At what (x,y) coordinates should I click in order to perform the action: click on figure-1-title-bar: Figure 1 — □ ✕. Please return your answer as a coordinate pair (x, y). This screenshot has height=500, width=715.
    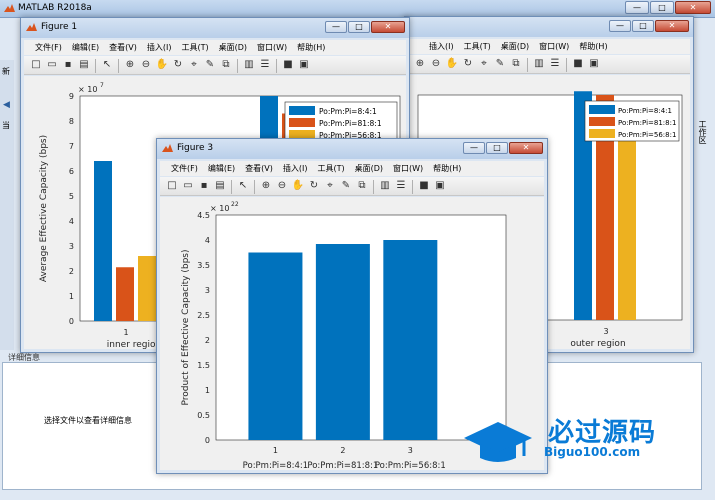
    Looking at the image, I should click on (215, 28).